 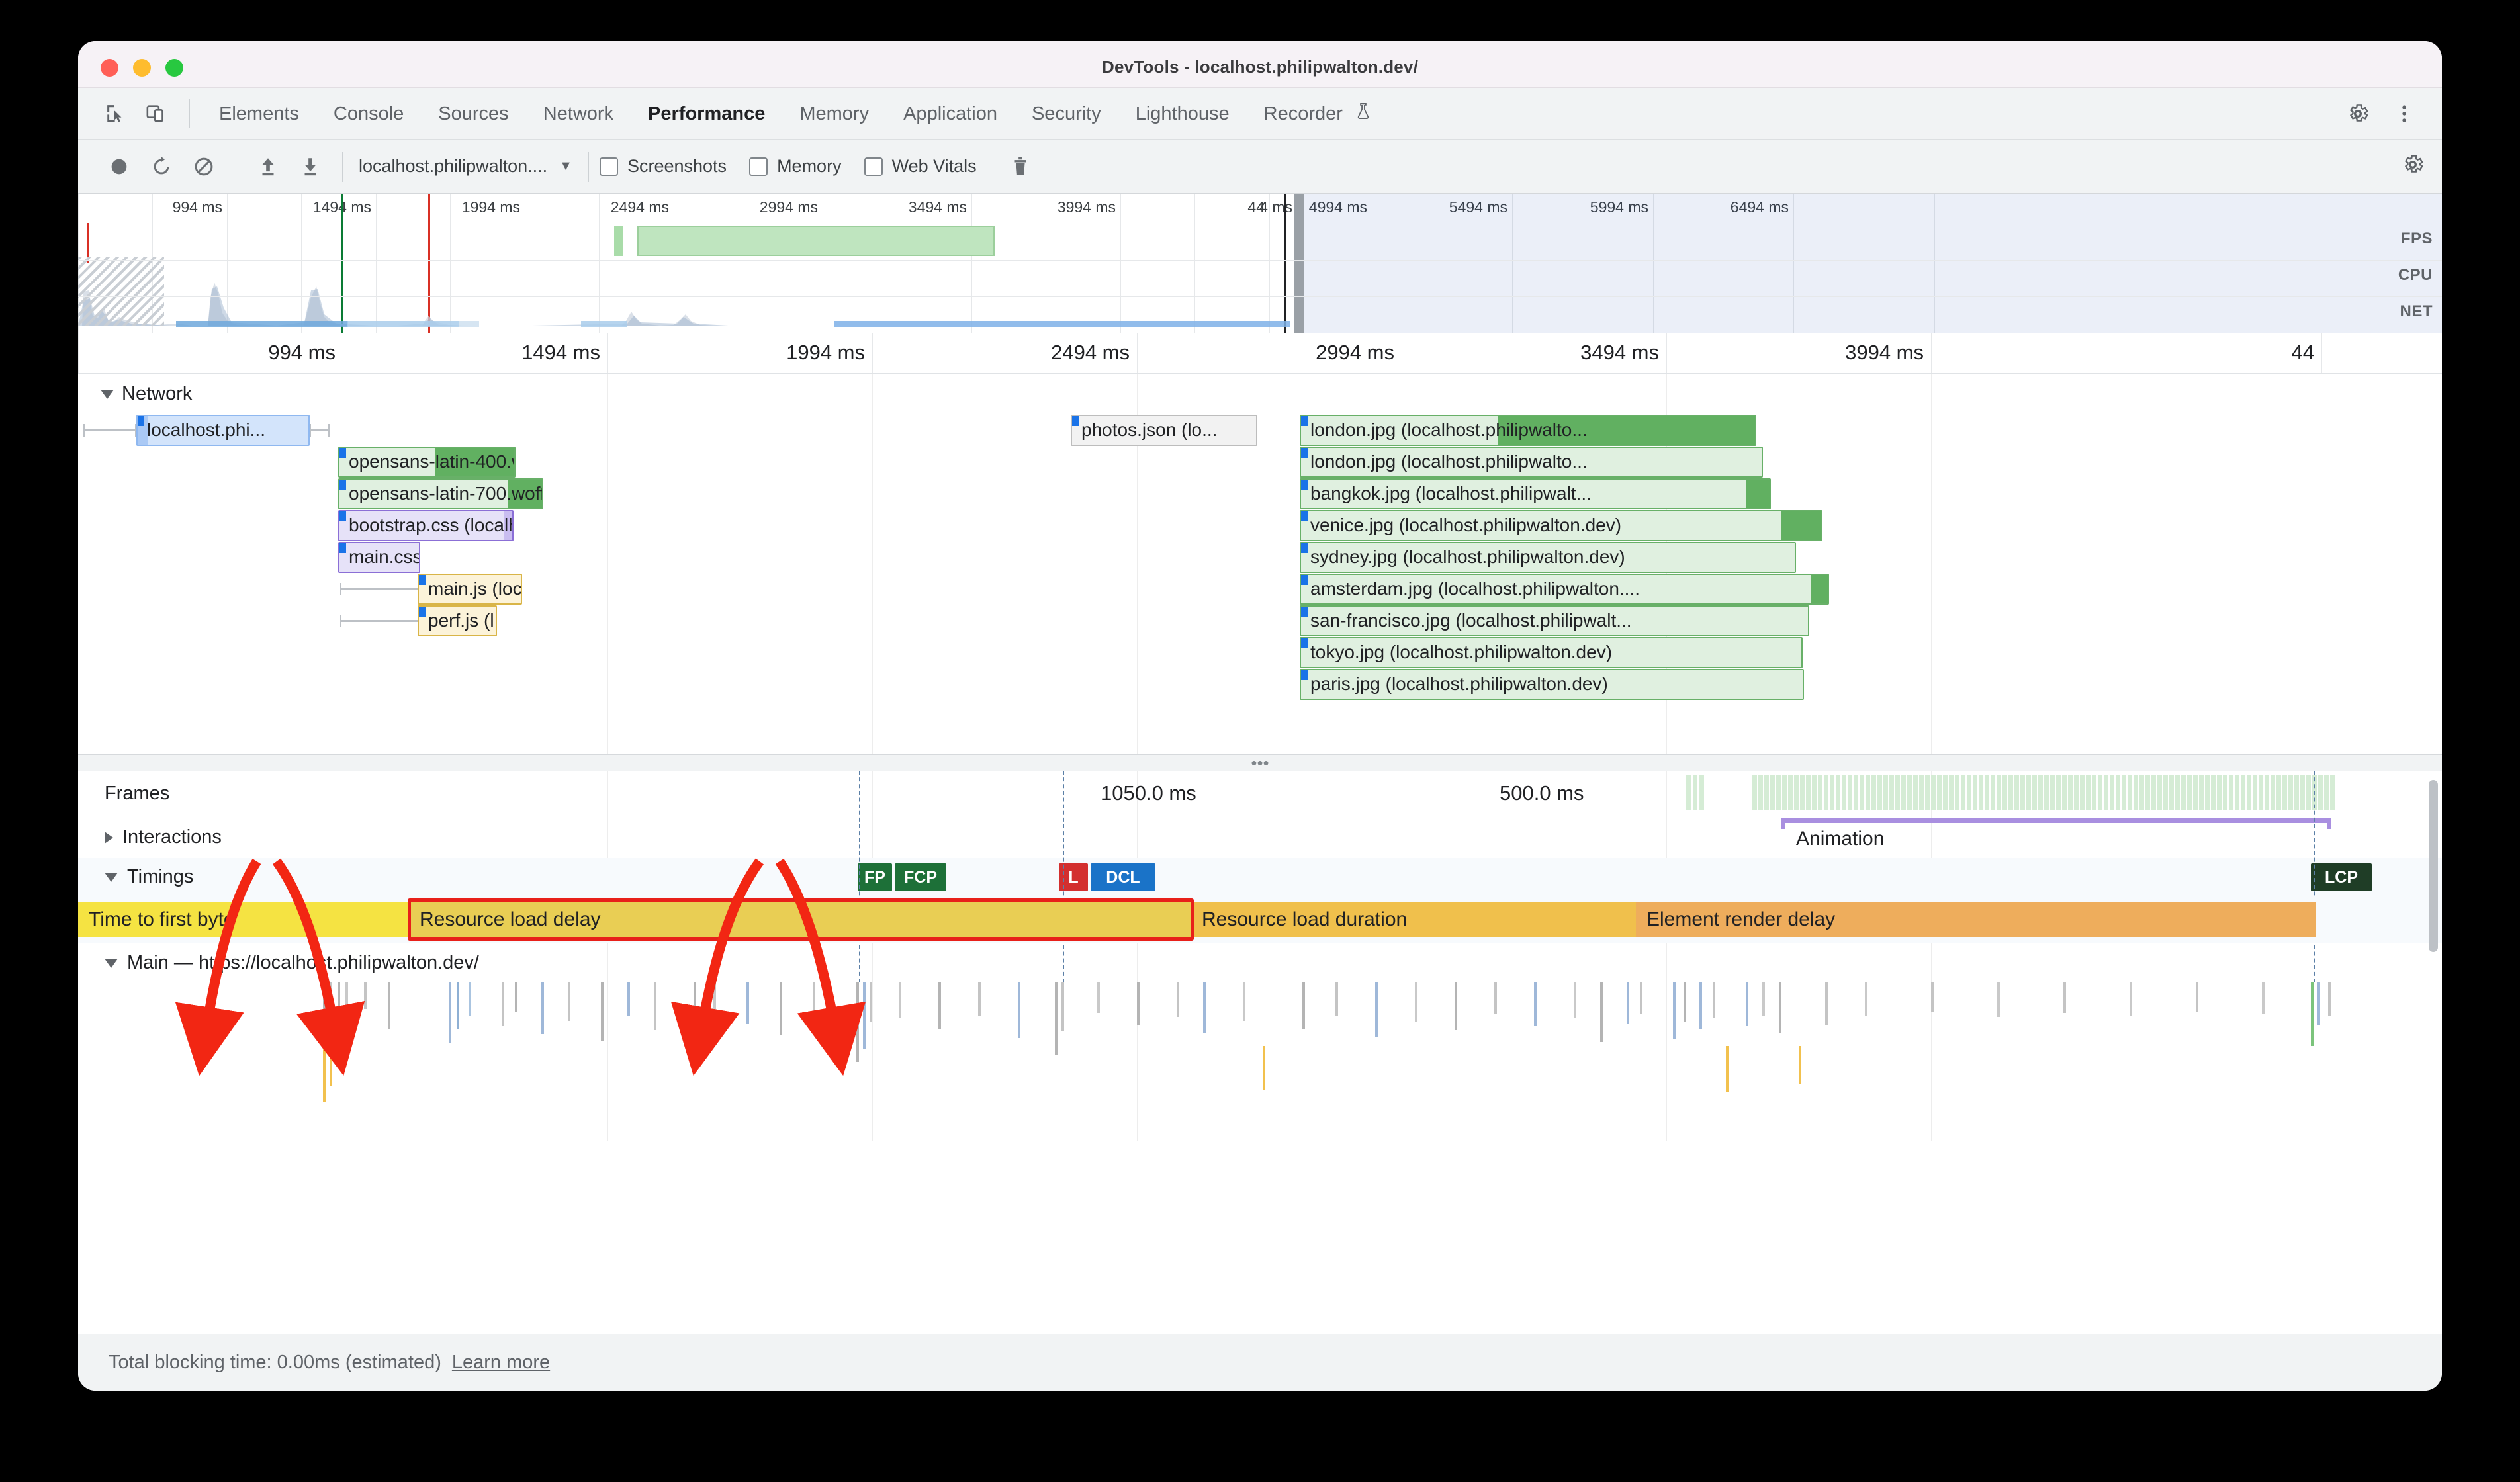 What do you see at coordinates (1548, 557) in the screenshot?
I see `network-request-bar: sydney.jpg (localhost.philipwalton.dev)` at bounding box center [1548, 557].